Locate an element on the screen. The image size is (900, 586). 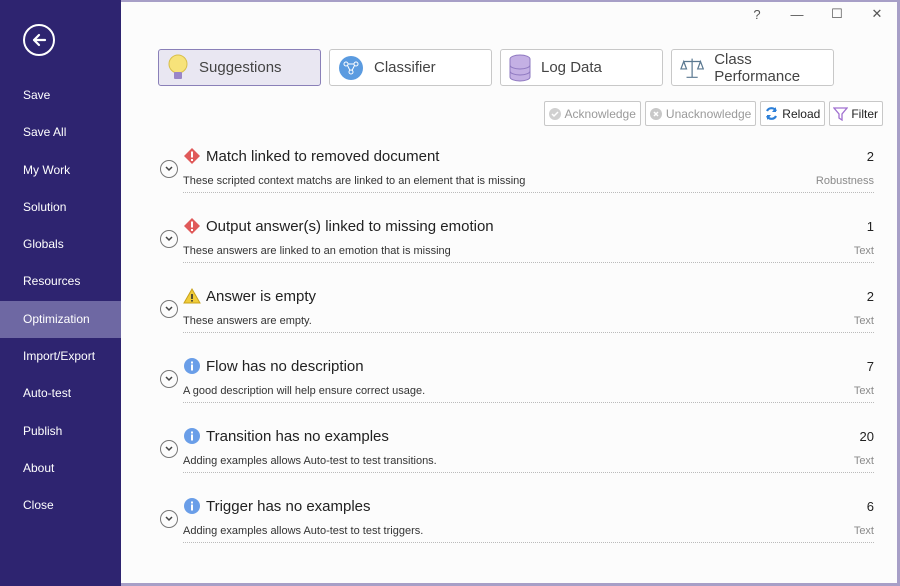
sidebar-item-about: About is located at coordinates (60, 468).